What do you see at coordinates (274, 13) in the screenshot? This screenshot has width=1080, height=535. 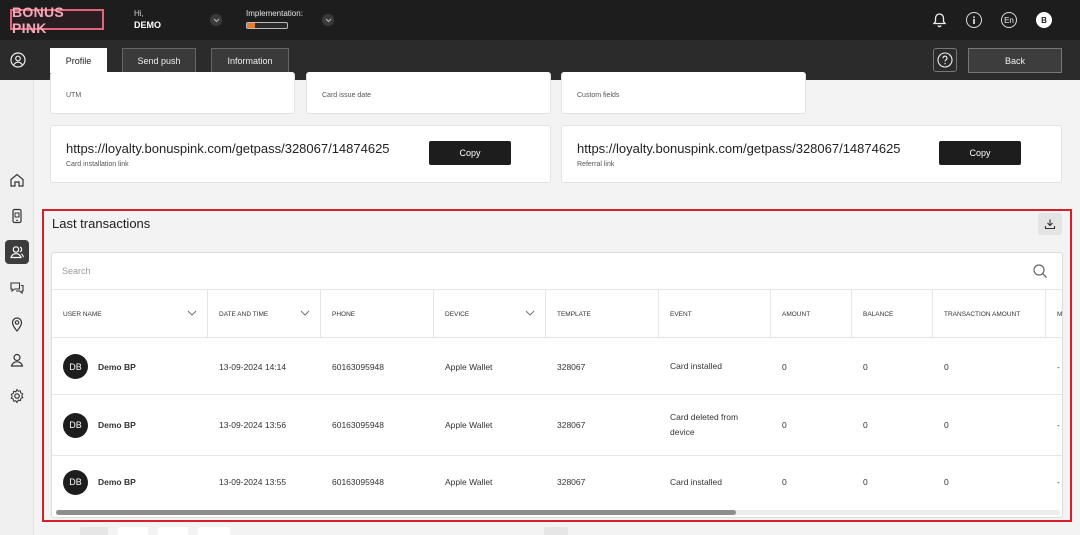 I see `implementation-label: Implementation:` at bounding box center [274, 13].